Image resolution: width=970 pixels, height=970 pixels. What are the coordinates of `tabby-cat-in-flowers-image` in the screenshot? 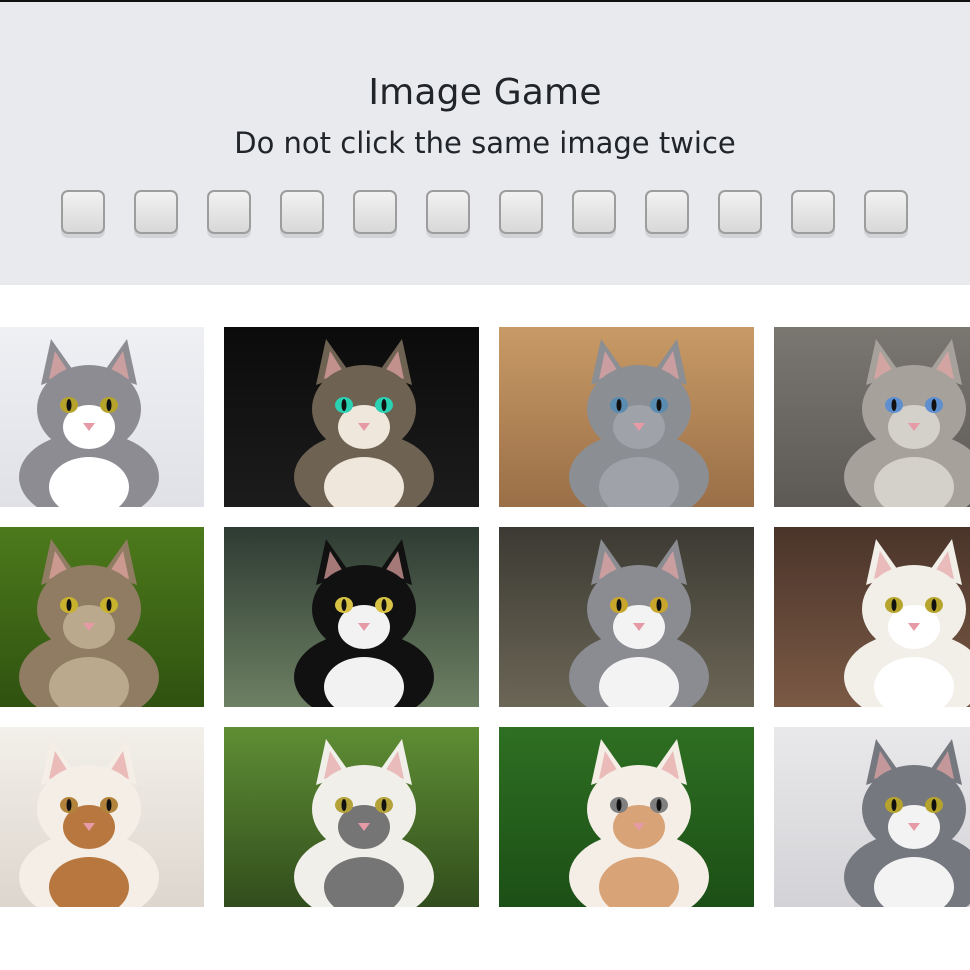 It's located at (102, 617).